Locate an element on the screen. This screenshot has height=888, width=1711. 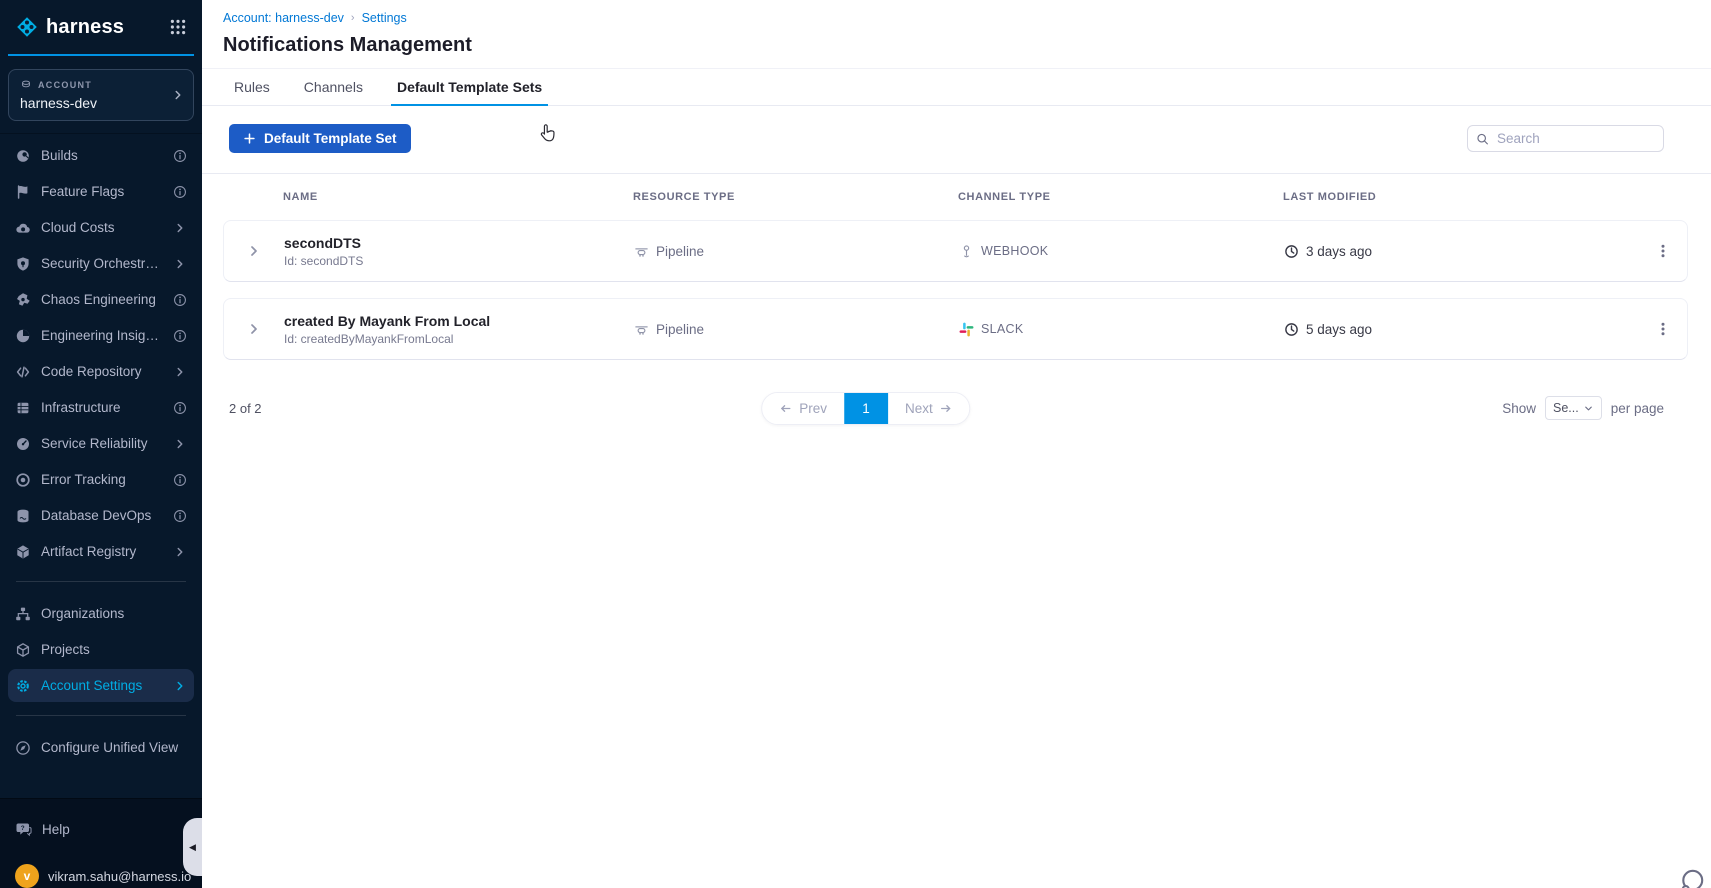
table-row: created By Mayank From Local Id is located at coordinates (955, 329).